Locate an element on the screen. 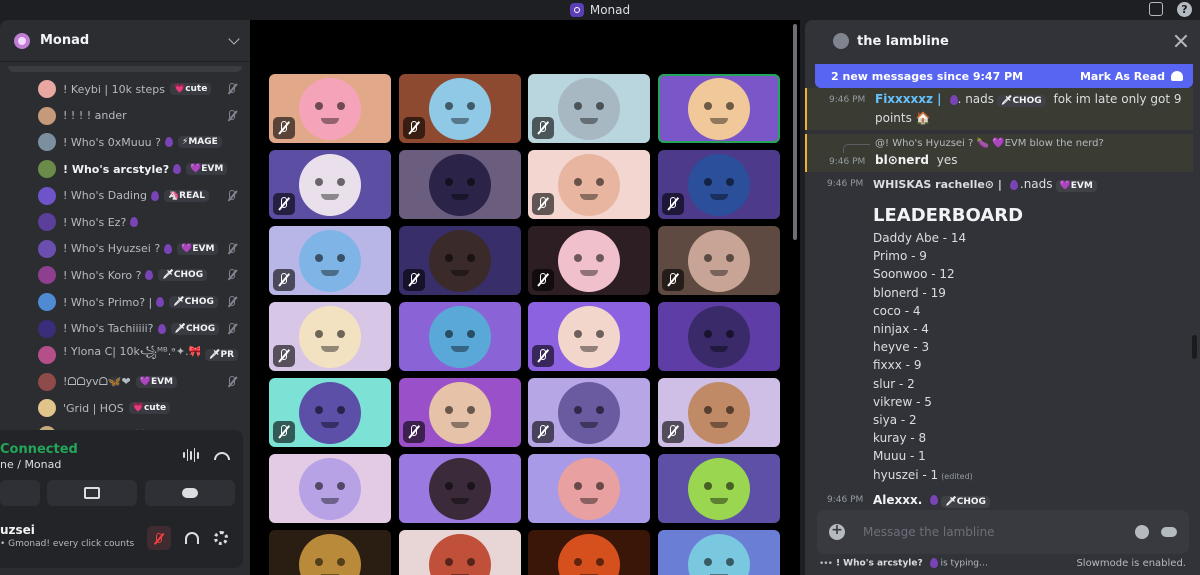  leaderboard-entry-text: Primo - 9 is located at coordinates (900, 256).